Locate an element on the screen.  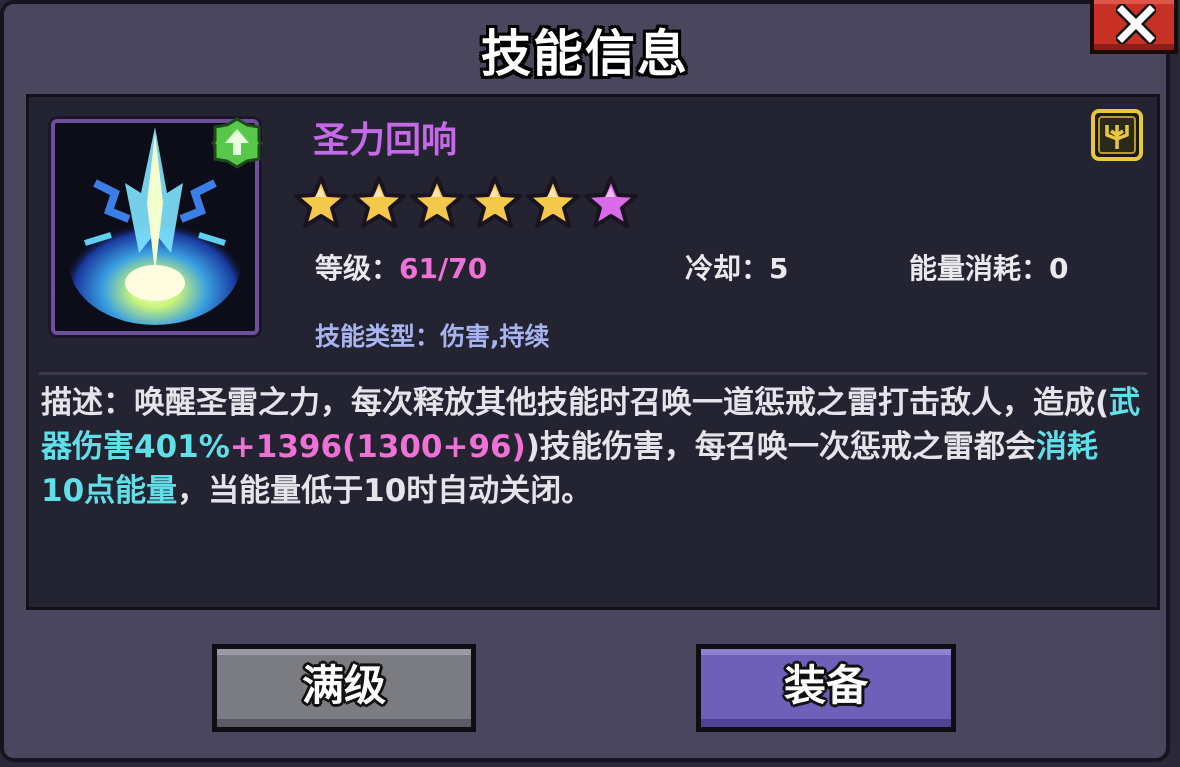
level-value: 61/70 is located at coordinates (443, 268).